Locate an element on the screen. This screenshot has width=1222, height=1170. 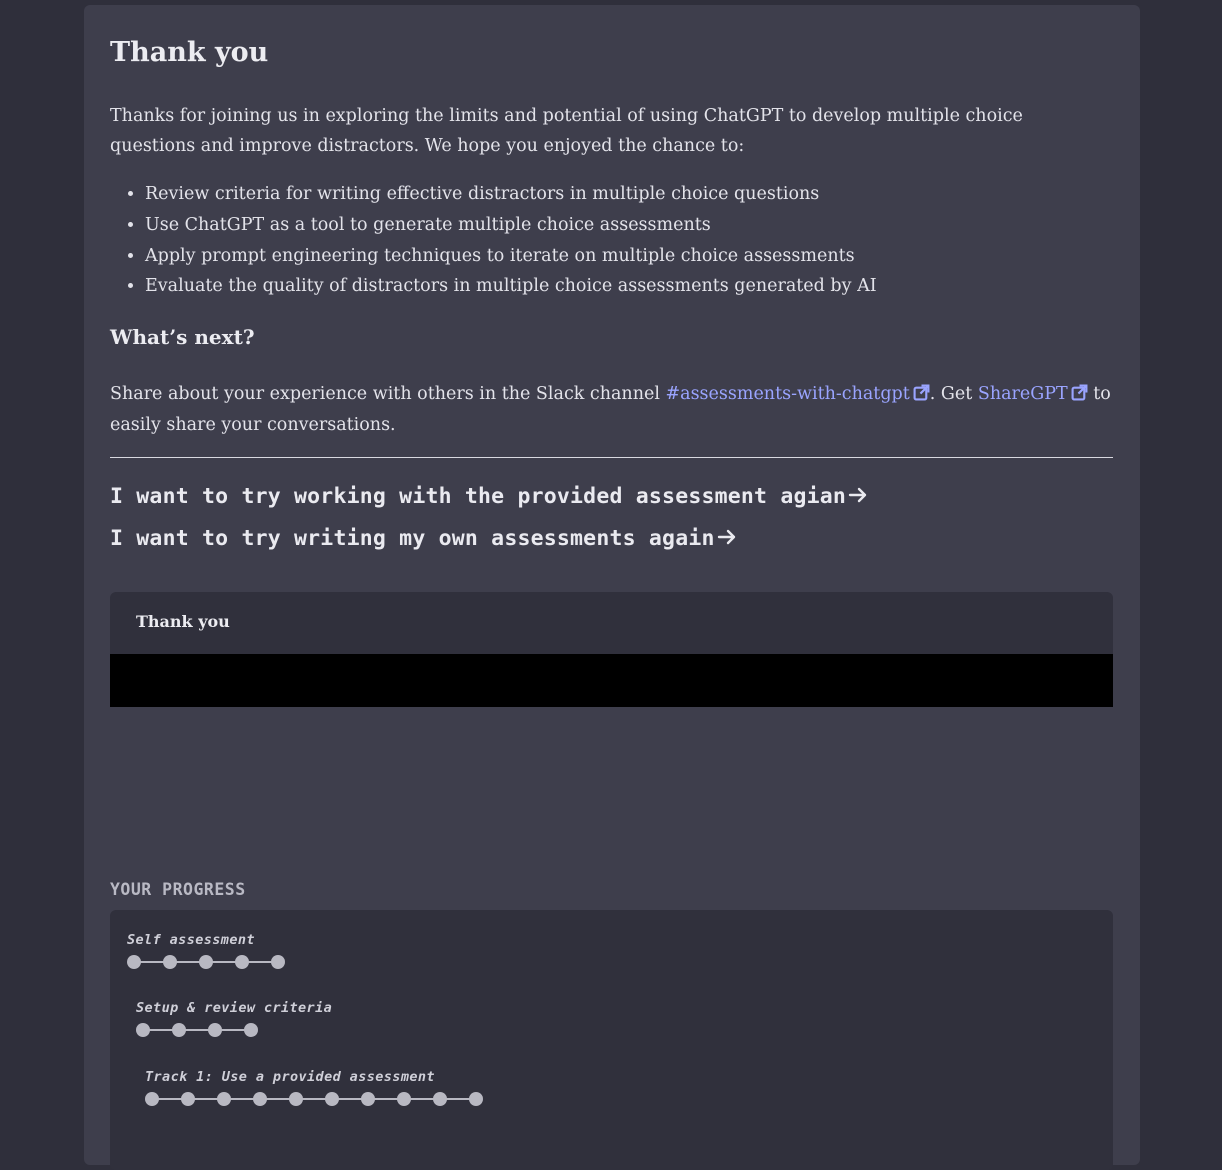
track-name: Track 1: Use a provided assessment is located at coordinates (290, 1077).